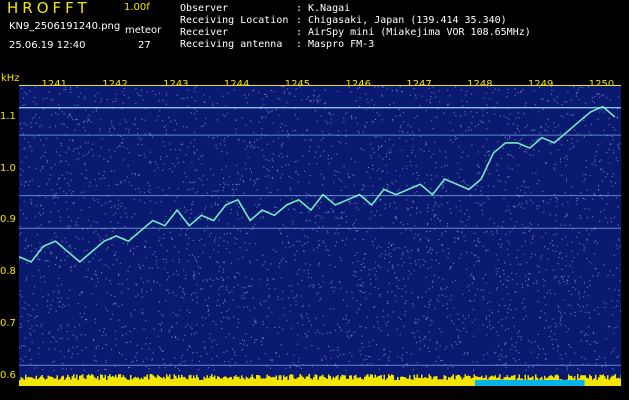 The height and width of the screenshot is (400, 629). What do you see at coordinates (8, 323) in the screenshot?
I see `y-tick-0.7: 0.7` at bounding box center [8, 323].